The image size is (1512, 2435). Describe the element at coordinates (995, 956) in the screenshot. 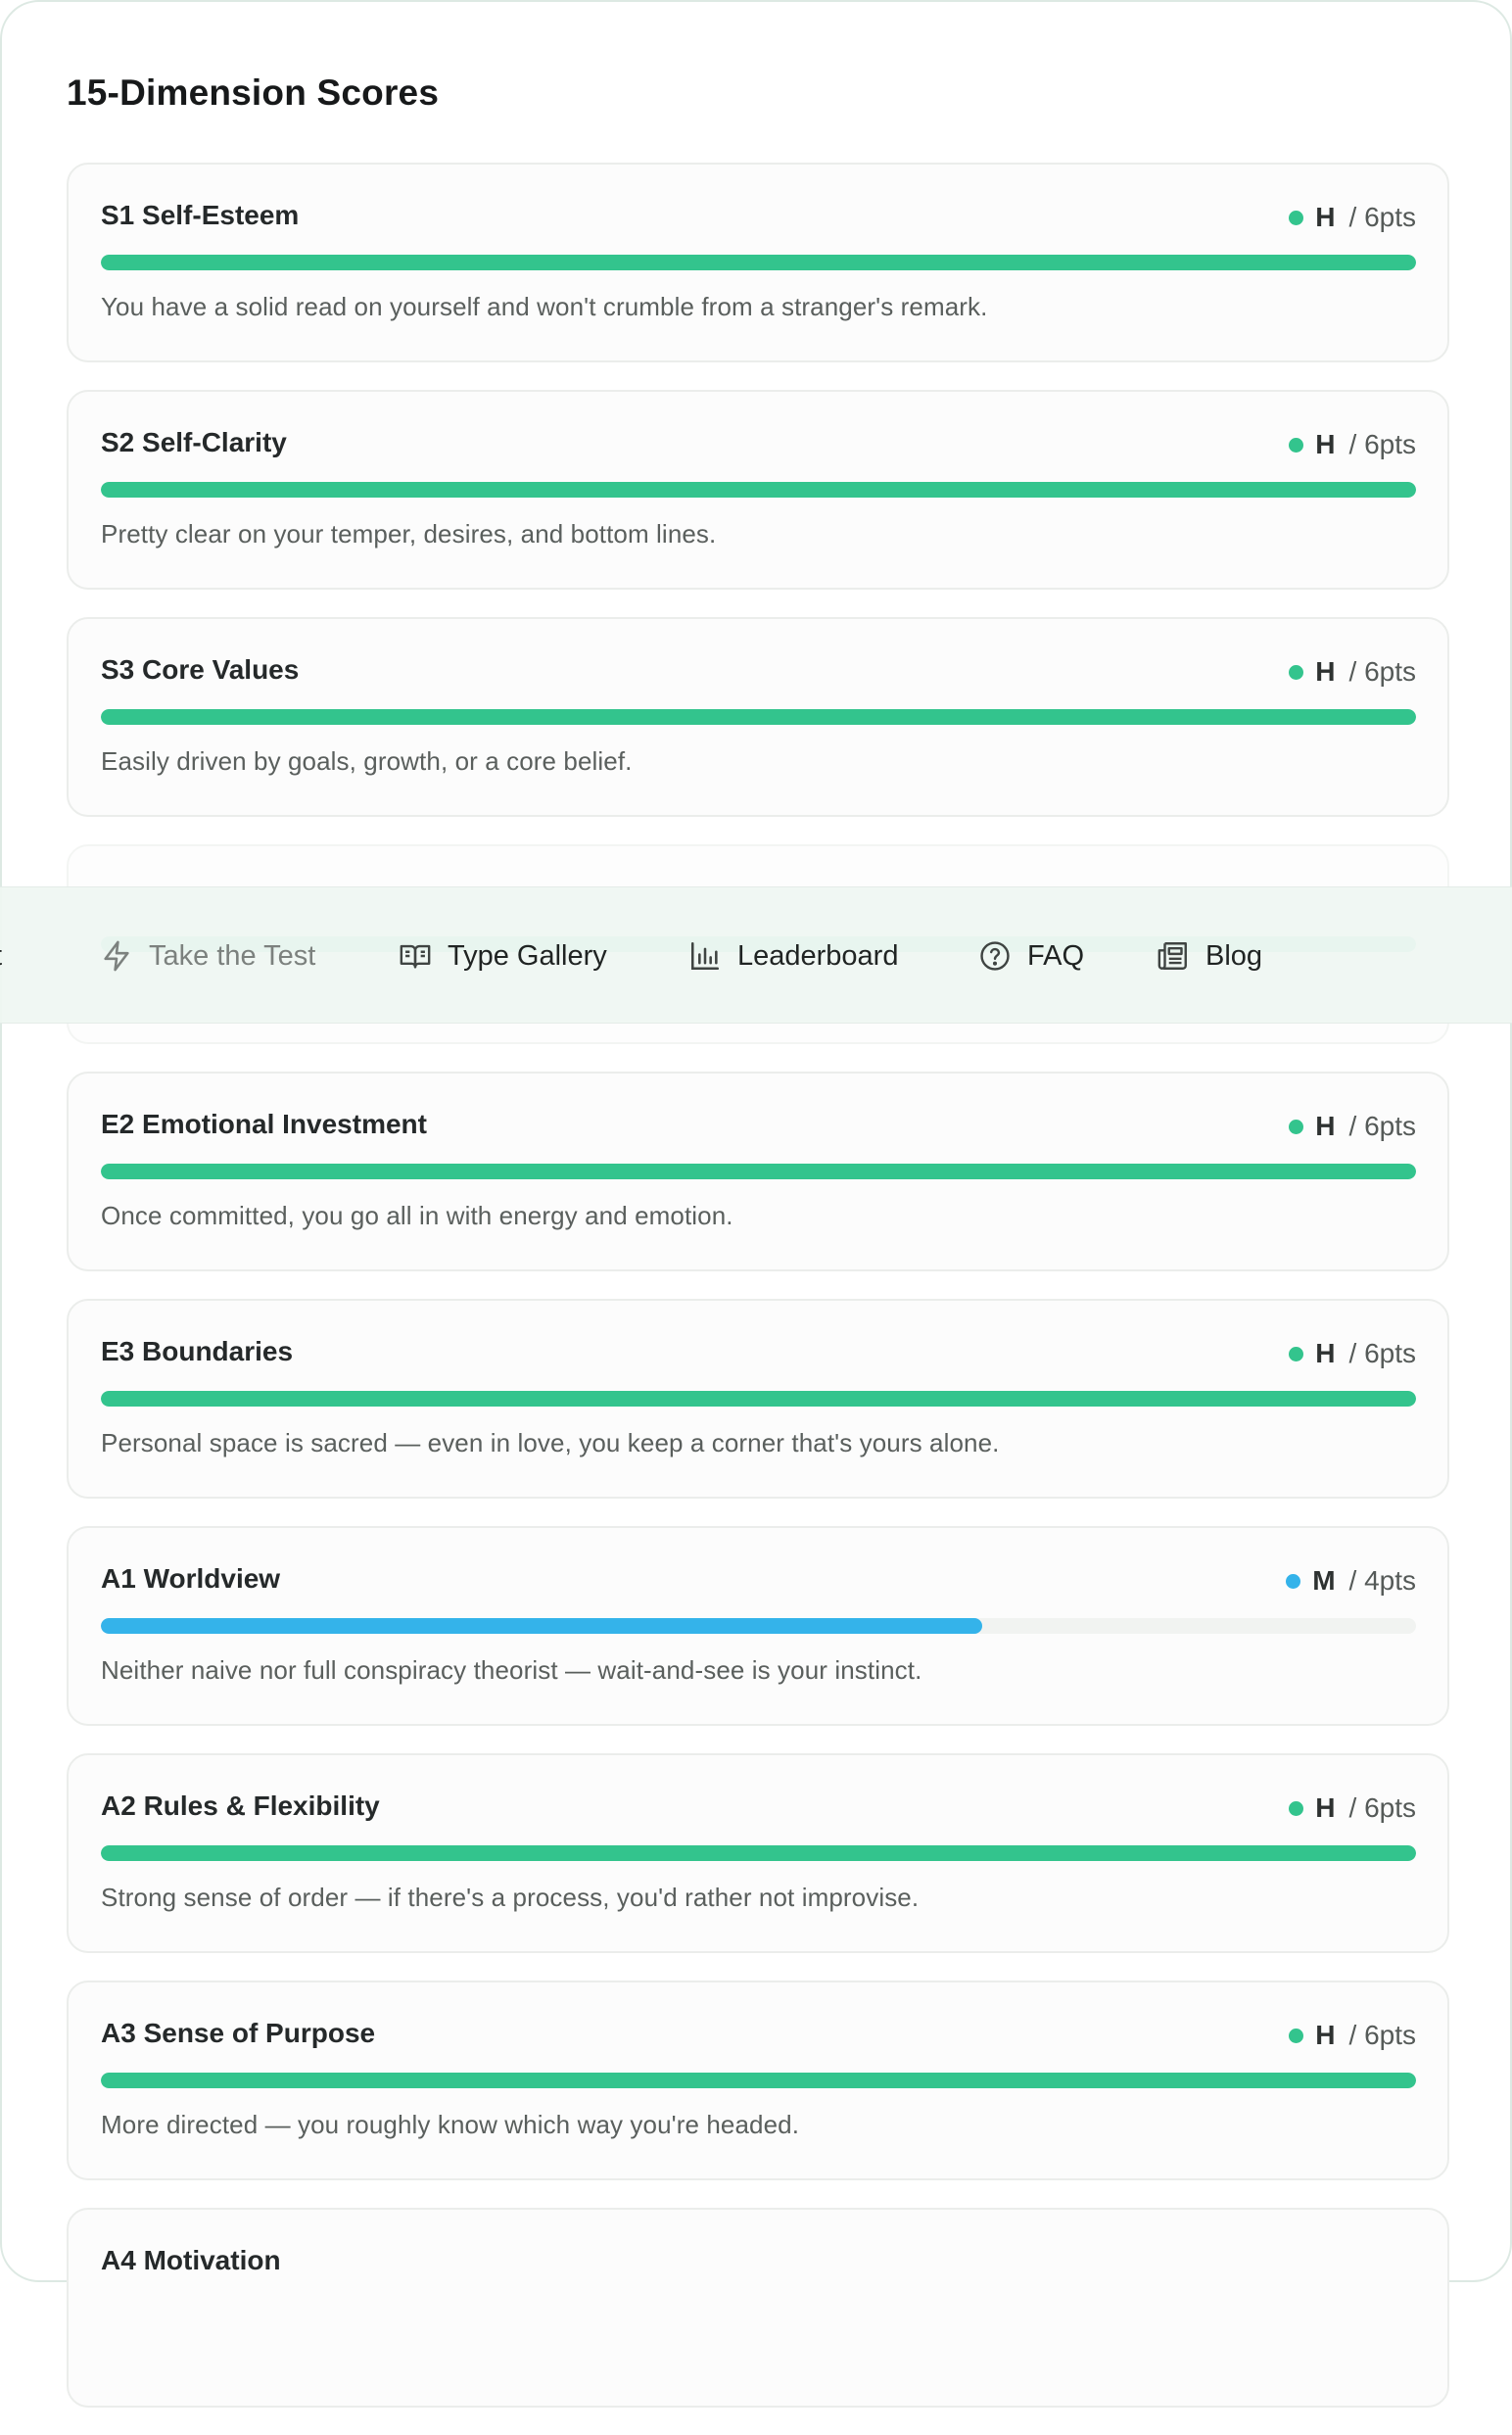

I see `question-circle-icon` at that location.